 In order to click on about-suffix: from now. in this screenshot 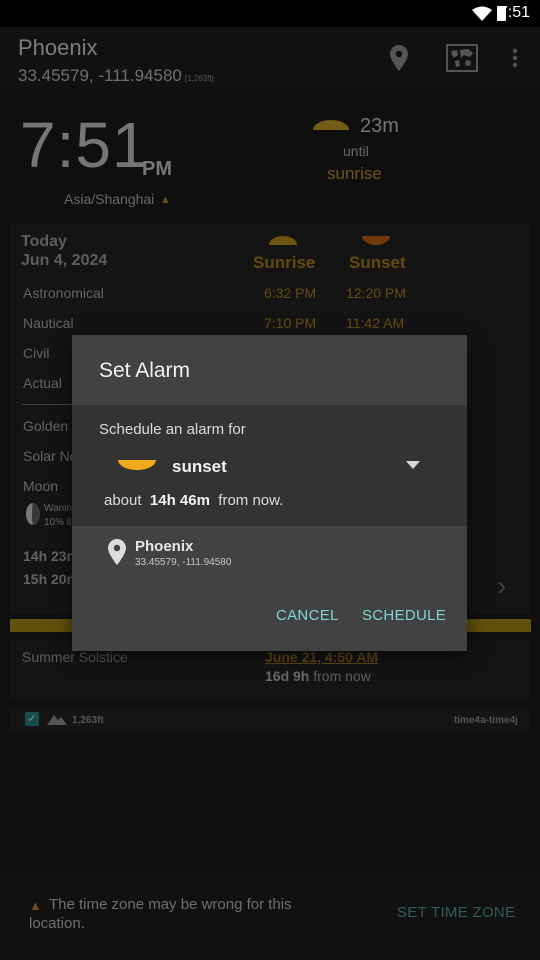, I will do `click(251, 500)`.